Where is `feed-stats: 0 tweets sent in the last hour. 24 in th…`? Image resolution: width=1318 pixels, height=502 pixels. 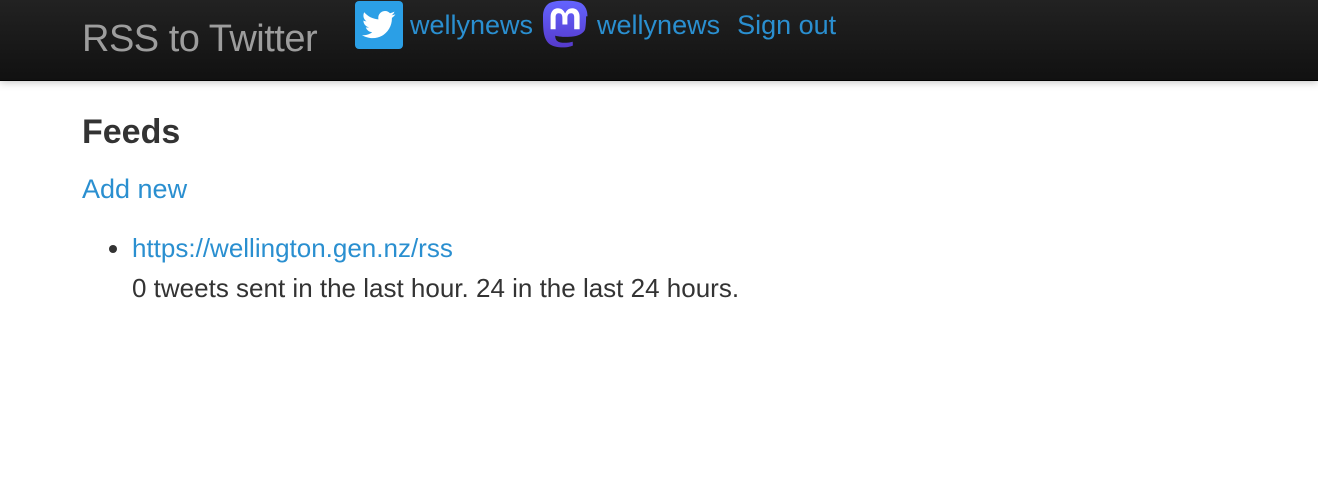 feed-stats: 0 tweets sent in the last hour. 24 in th… is located at coordinates (436, 288).